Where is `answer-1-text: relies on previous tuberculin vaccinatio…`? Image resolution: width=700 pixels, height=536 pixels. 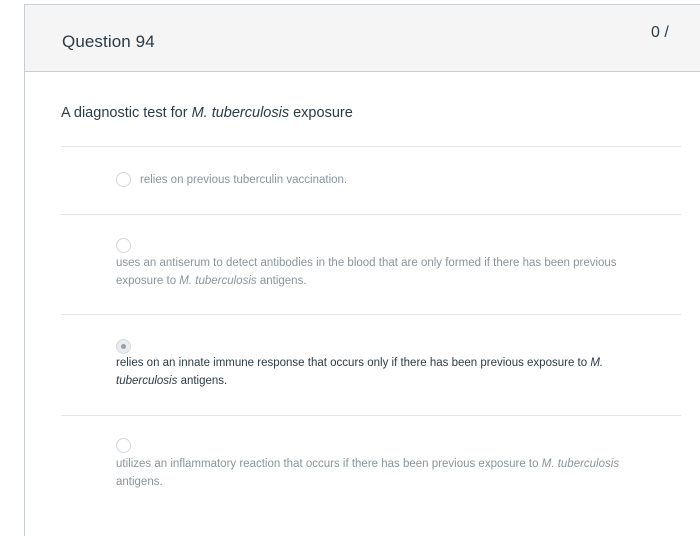 answer-1-text: relies on previous tuberculin vaccinatio… is located at coordinates (244, 180).